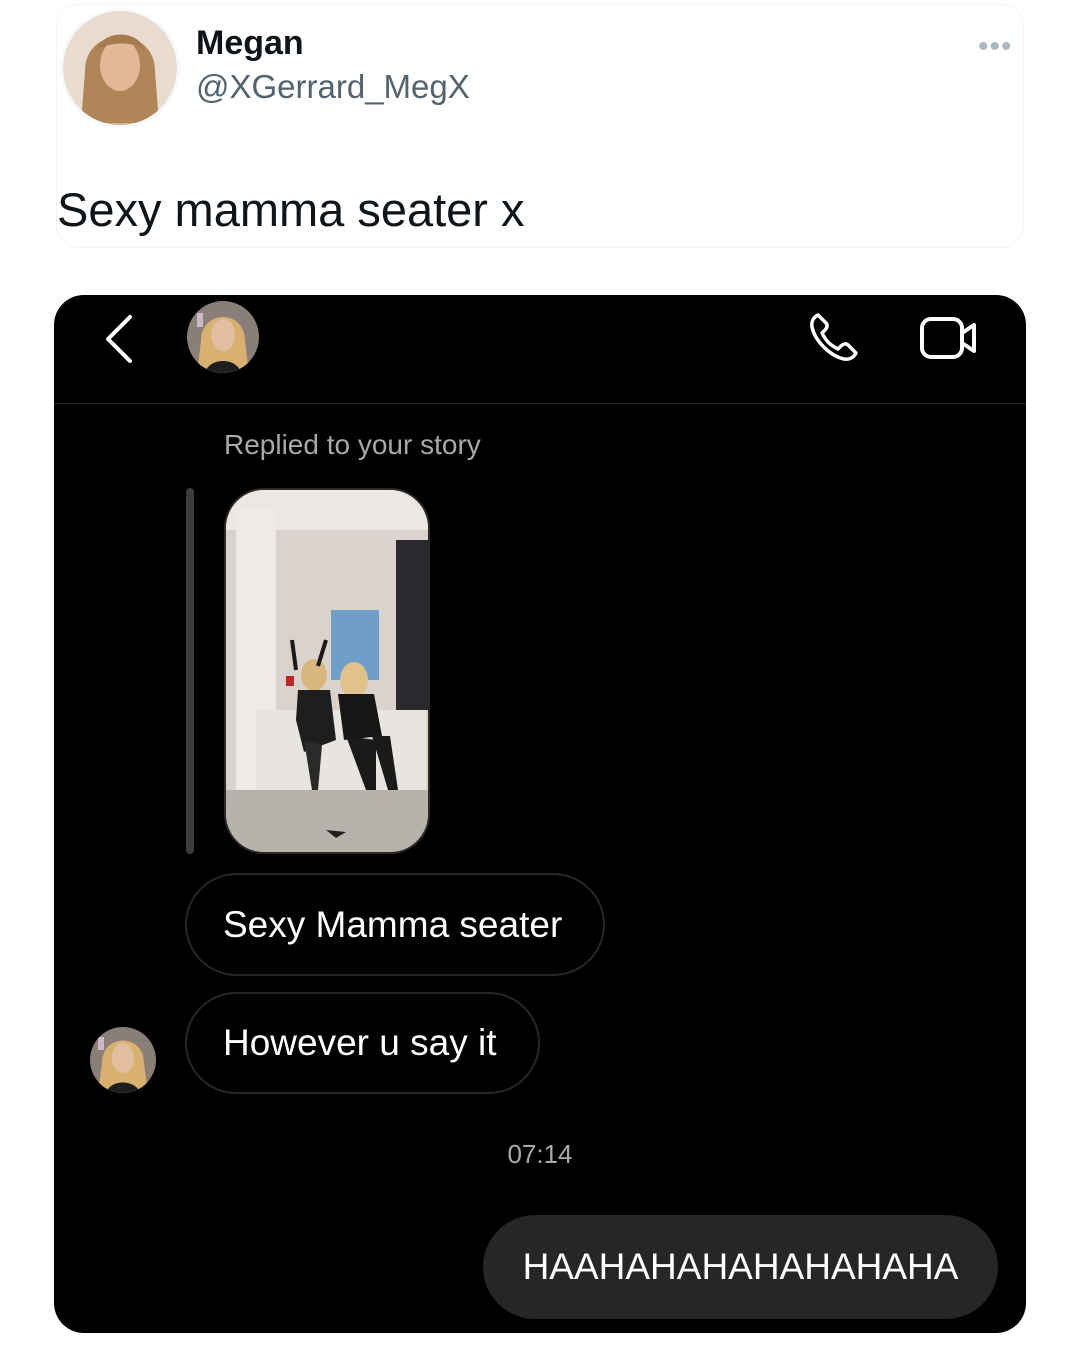 This screenshot has width=1080, height=1346. What do you see at coordinates (120, 339) in the screenshot?
I see `chevron-left-icon` at bounding box center [120, 339].